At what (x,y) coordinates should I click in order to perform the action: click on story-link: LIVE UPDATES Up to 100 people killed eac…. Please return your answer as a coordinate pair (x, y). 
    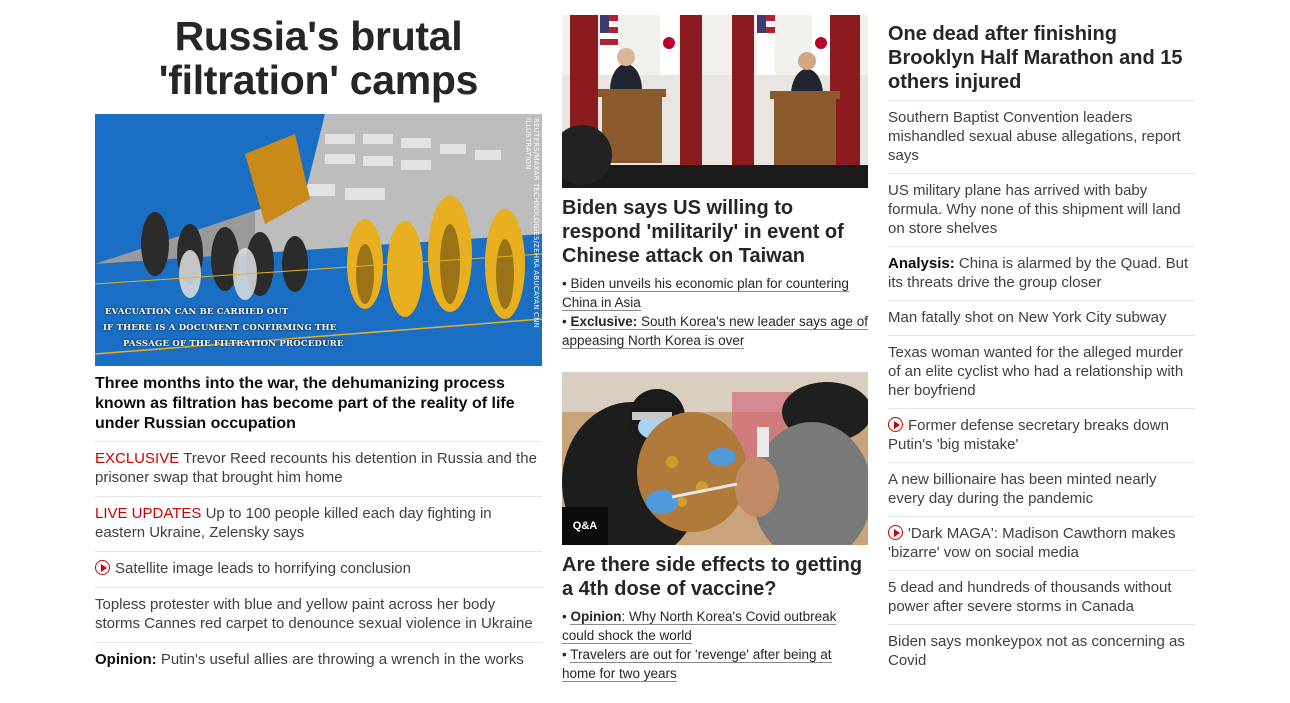
    Looking at the image, I should click on (293, 523).